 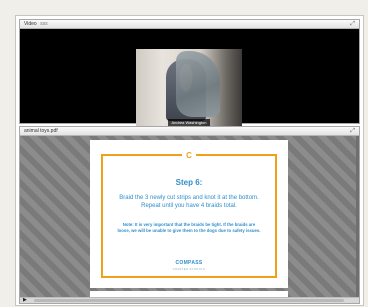 I want to click on video-pod-header: Video sss ⤢, so click(x=189, y=24).